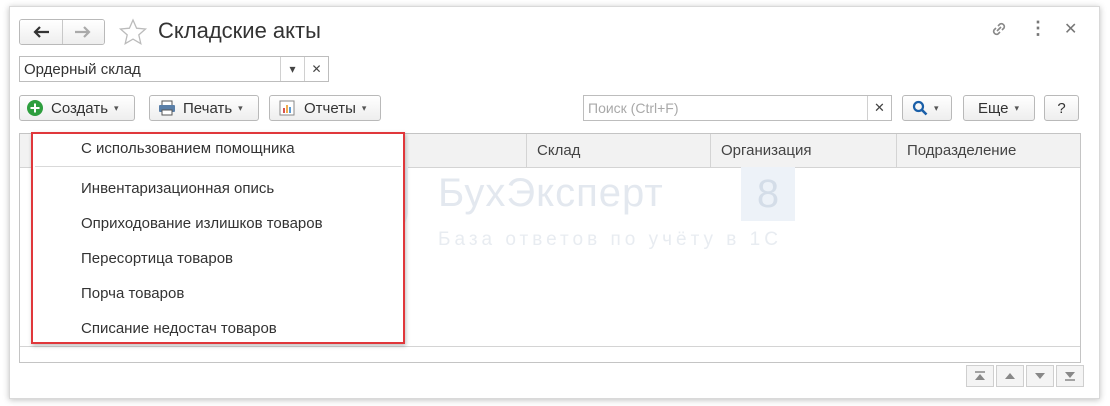  Describe the element at coordinates (1025, 376) in the screenshot. I see `table-pager` at that location.